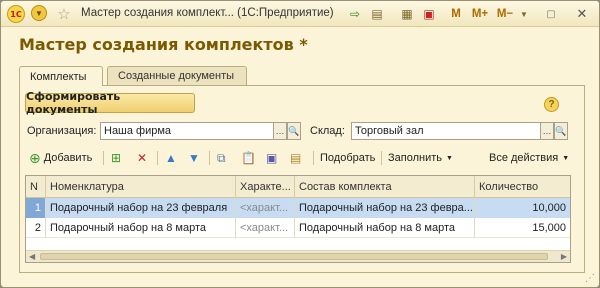 This screenshot has height=288, width=600. What do you see at coordinates (480, 14) in the screenshot?
I see `memory-plus-button: M+` at bounding box center [480, 14].